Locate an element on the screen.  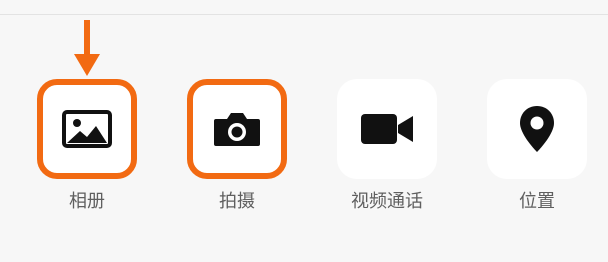
camera-button is located at coordinates (237, 129).